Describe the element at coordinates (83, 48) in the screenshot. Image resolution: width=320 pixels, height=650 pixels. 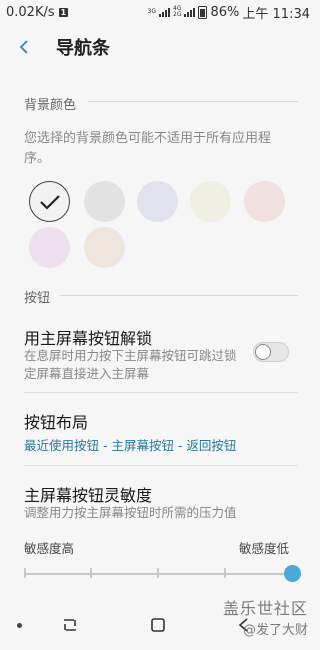
I see `page-title: 导航条` at that location.